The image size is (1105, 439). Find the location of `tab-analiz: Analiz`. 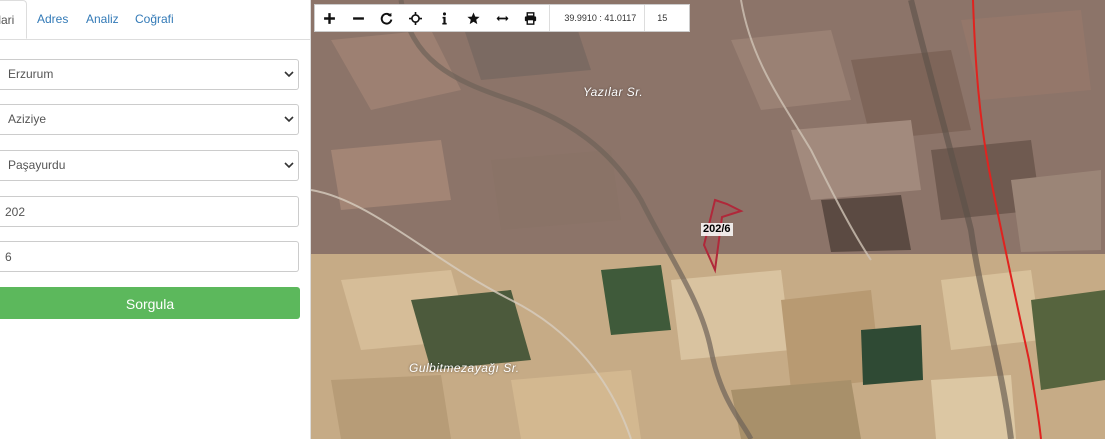

tab-analiz: Analiz is located at coordinates (102, 19).